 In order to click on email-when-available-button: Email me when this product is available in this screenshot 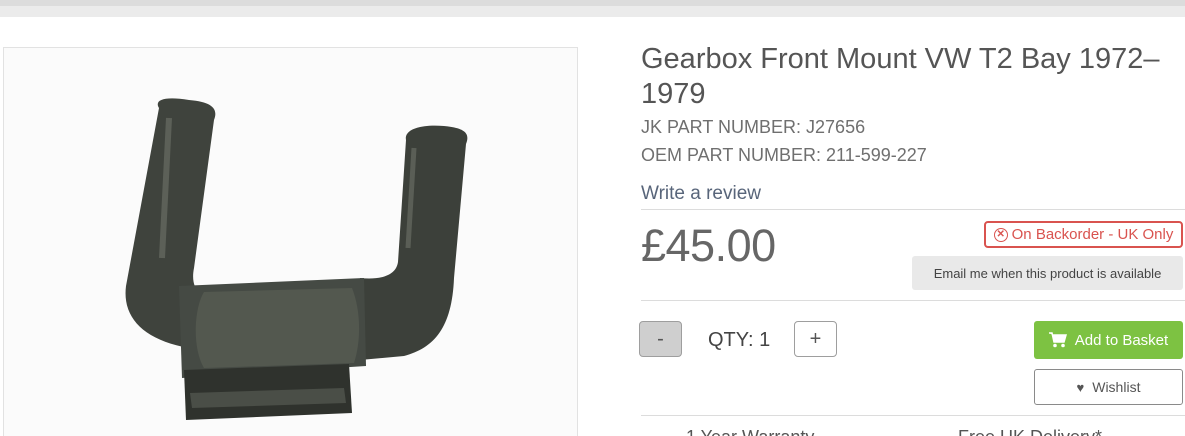, I will do `click(1047, 273)`.